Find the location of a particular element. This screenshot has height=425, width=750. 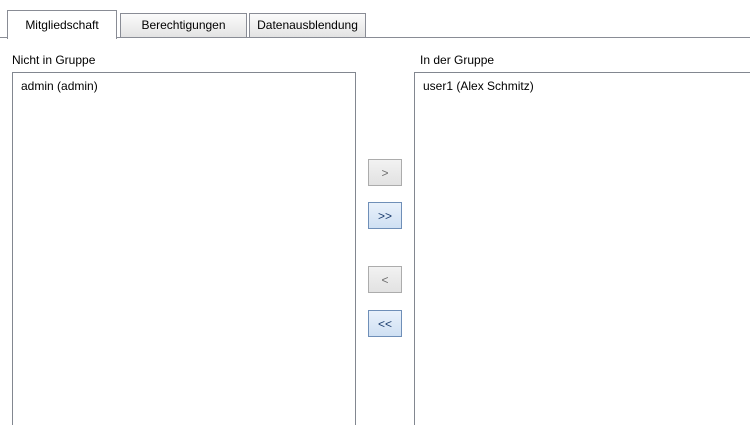

tab-mitgliedschaft: Mitgliedschaft is located at coordinates (62, 24).